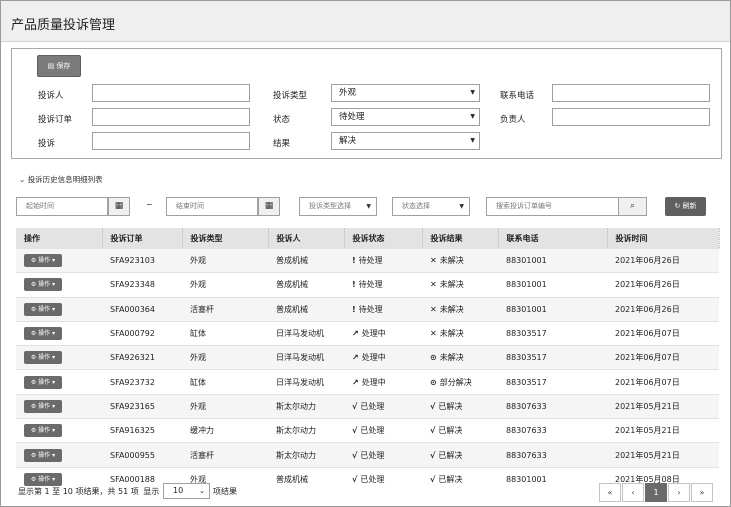 This screenshot has height=507, width=731. I want to click on time-cell: 2021年05月21日, so click(663, 455).